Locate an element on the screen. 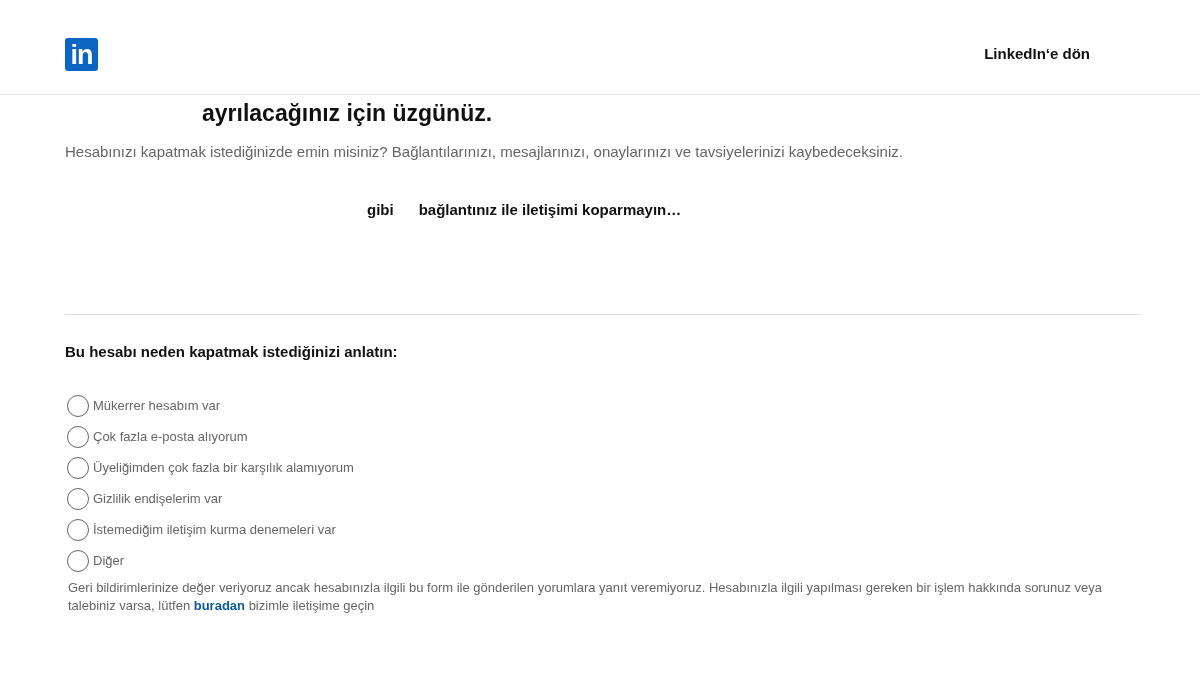  reason-label: Gizlilik endişelerim var is located at coordinates (158, 499).